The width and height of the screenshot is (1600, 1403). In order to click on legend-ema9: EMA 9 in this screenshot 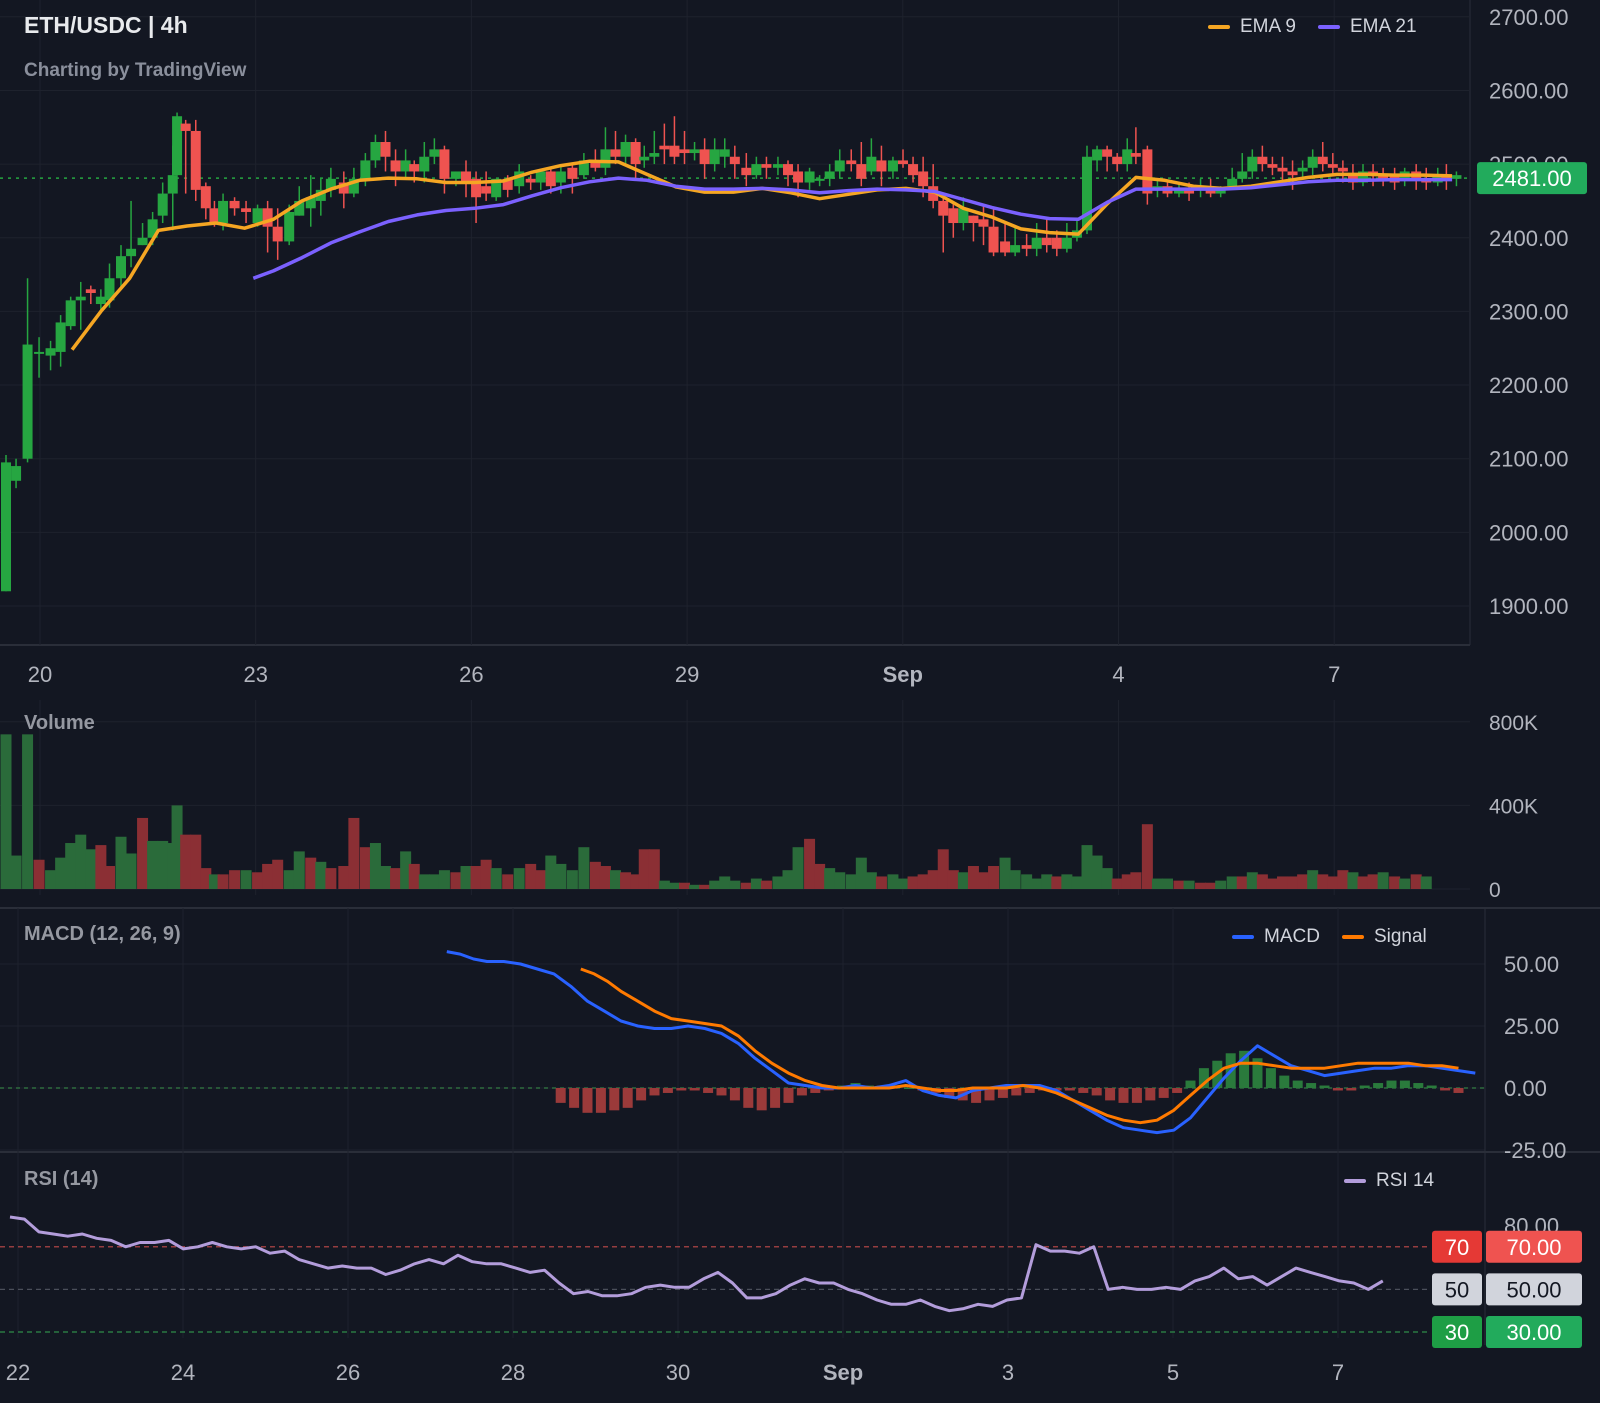, I will do `click(1252, 27)`.